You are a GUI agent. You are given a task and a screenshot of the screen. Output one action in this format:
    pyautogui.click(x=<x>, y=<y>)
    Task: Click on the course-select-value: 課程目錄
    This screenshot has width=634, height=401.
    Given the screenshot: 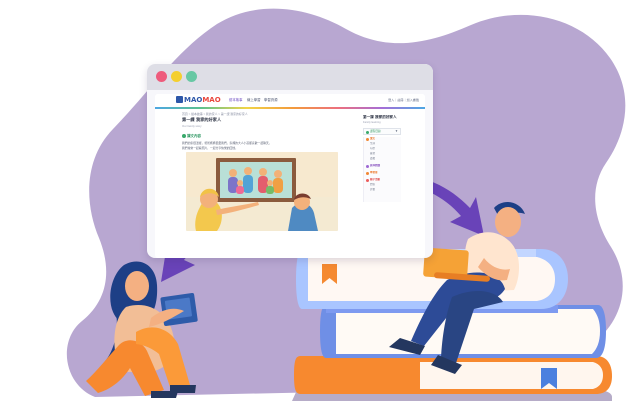 What is the action you would take?
    pyautogui.click(x=375, y=131)
    